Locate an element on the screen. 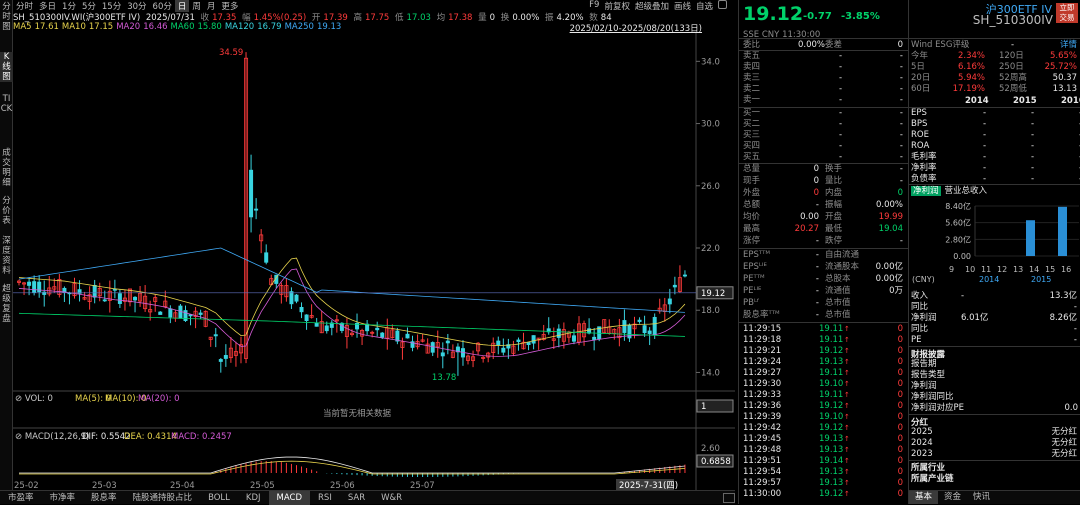 The width and height of the screenshot is (1080, 505). dividend-value: 无分红 is located at coordinates (1064, 454).